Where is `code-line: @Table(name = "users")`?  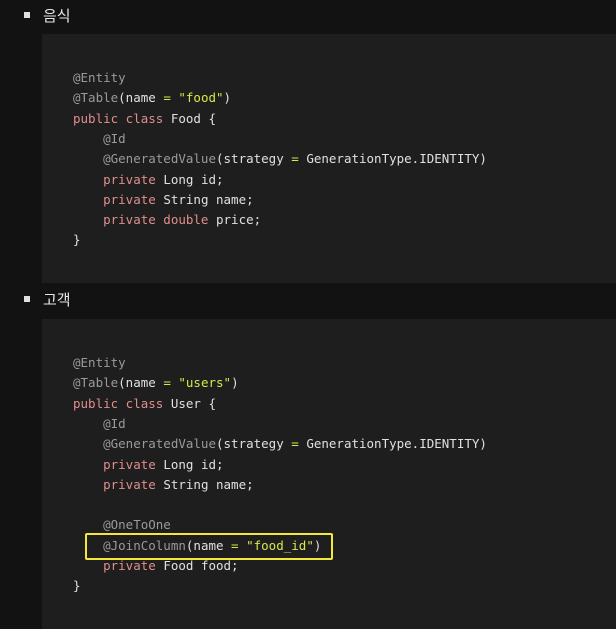 code-line: @Table(name = "users") is located at coordinates (156, 383).